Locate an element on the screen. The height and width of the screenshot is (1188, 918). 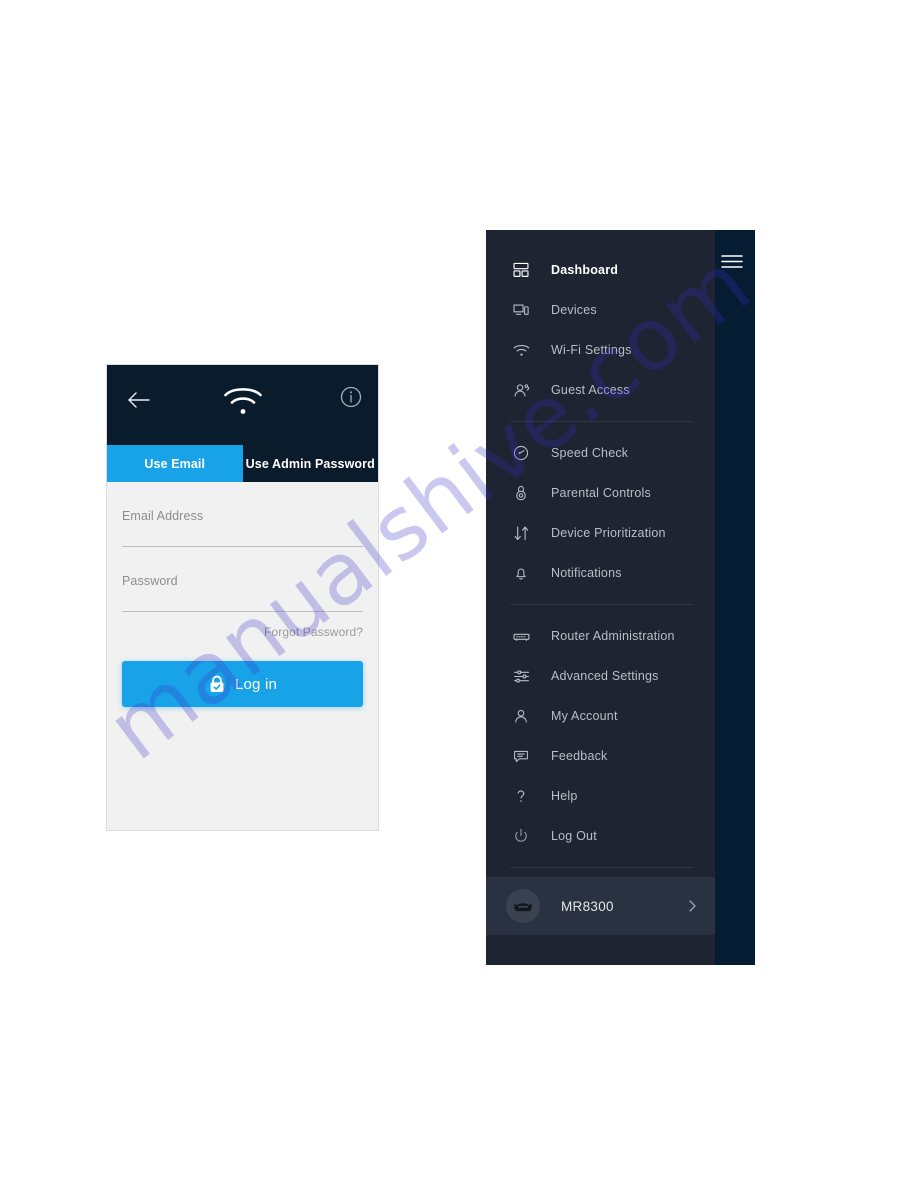
menu-item-advanced-settings: Advanced Settings is located at coordinates (600, 676).